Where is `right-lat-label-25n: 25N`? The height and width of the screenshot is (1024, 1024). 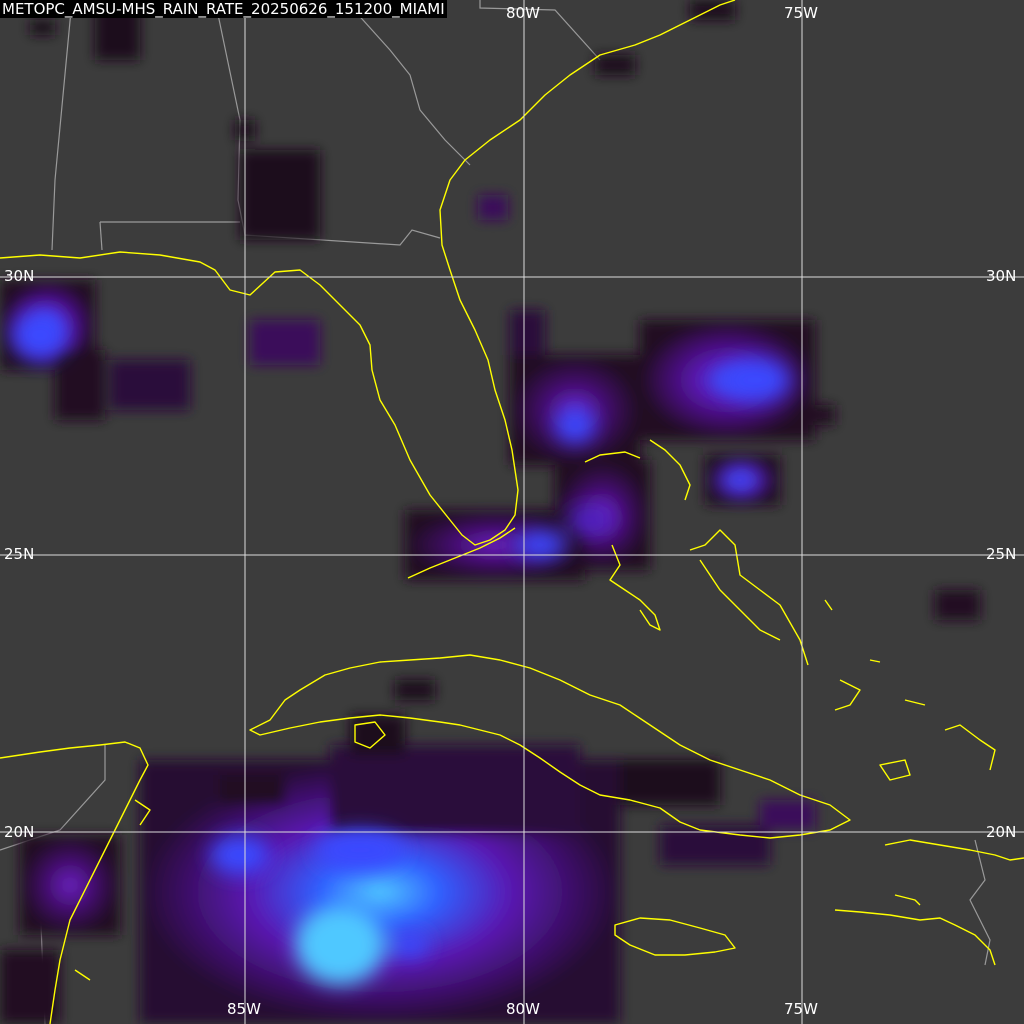
right-lat-label-25n: 25N is located at coordinates (1001, 554).